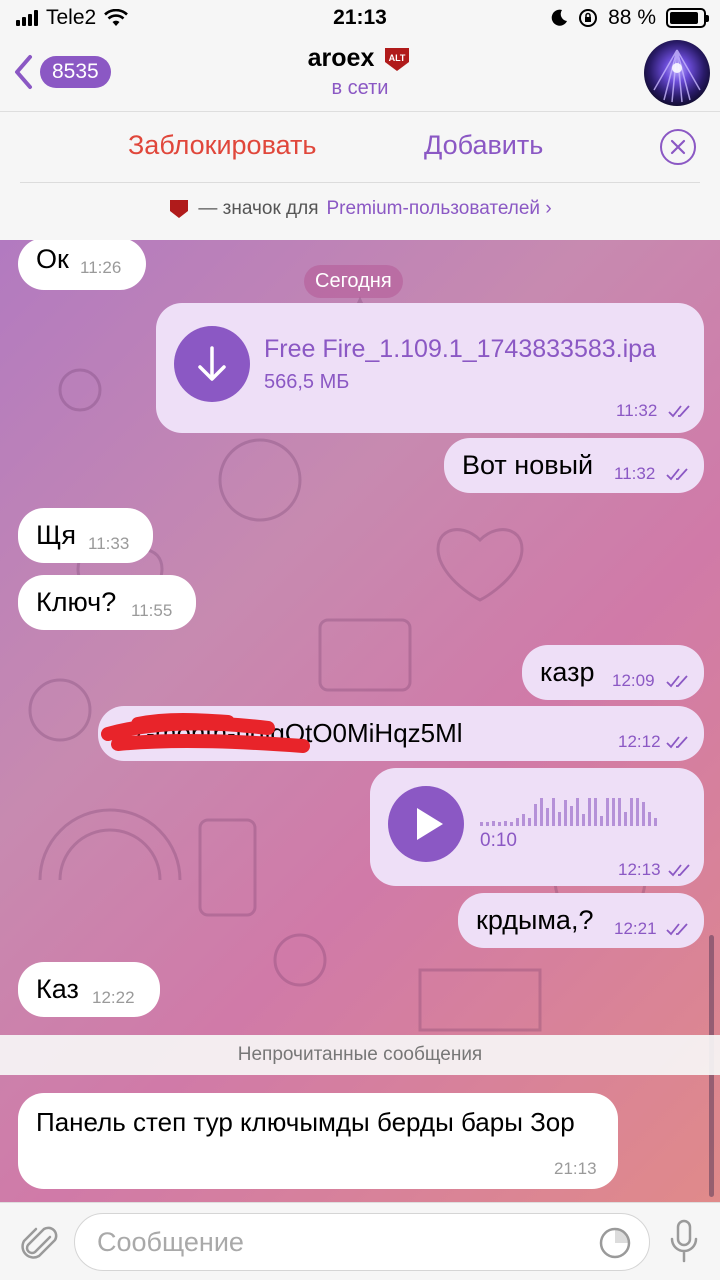  I want to click on message-bubble: Ключ? 11:55, so click(107, 602).